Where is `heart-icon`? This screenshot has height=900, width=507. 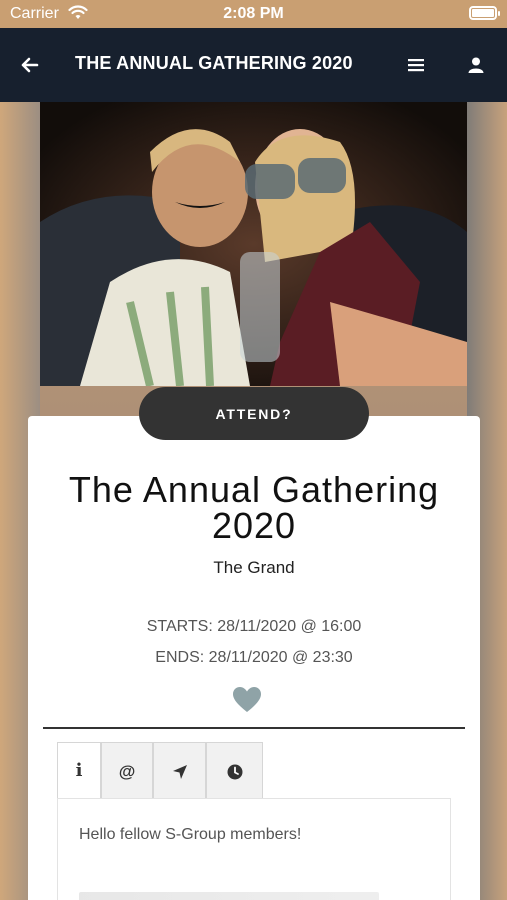
heart-icon is located at coordinates (247, 700).